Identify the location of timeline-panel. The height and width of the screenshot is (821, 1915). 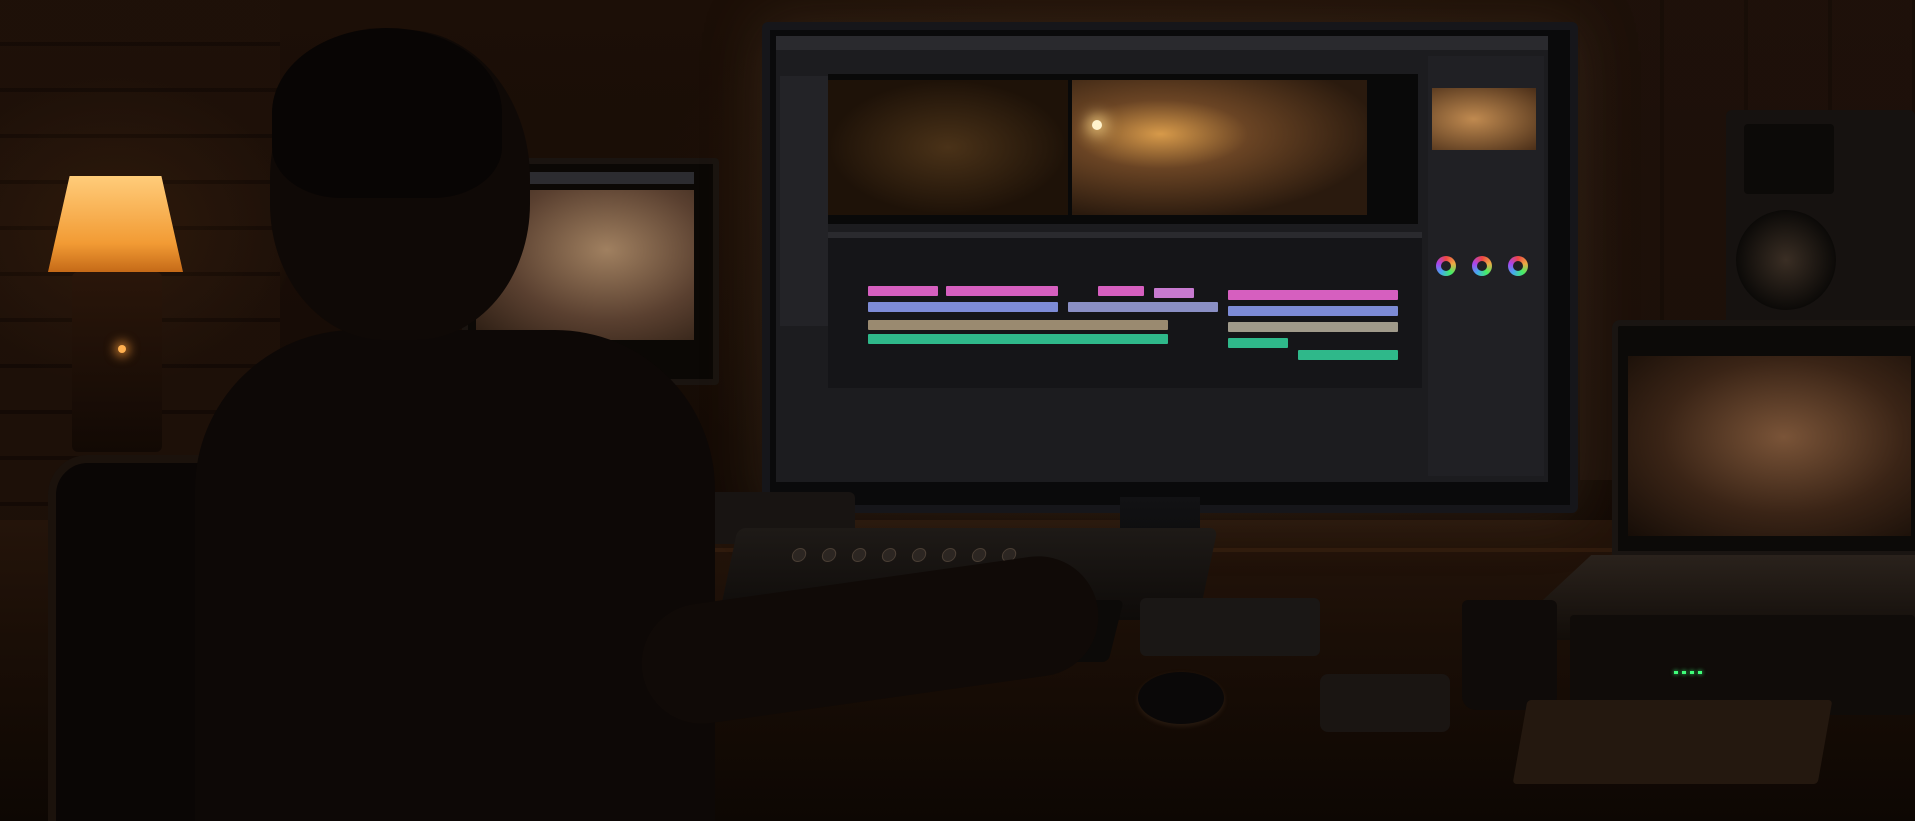
(1125, 313).